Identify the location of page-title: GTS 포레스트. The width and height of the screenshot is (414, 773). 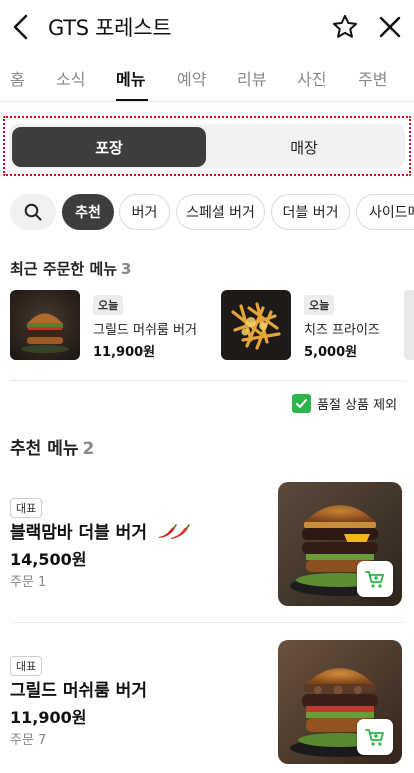
(110, 28).